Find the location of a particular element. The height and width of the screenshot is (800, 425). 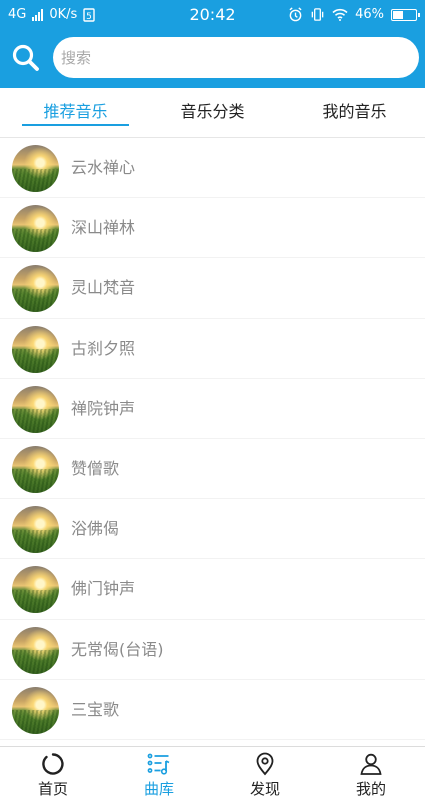

song-title: 赞僧歌 is located at coordinates (95, 468).